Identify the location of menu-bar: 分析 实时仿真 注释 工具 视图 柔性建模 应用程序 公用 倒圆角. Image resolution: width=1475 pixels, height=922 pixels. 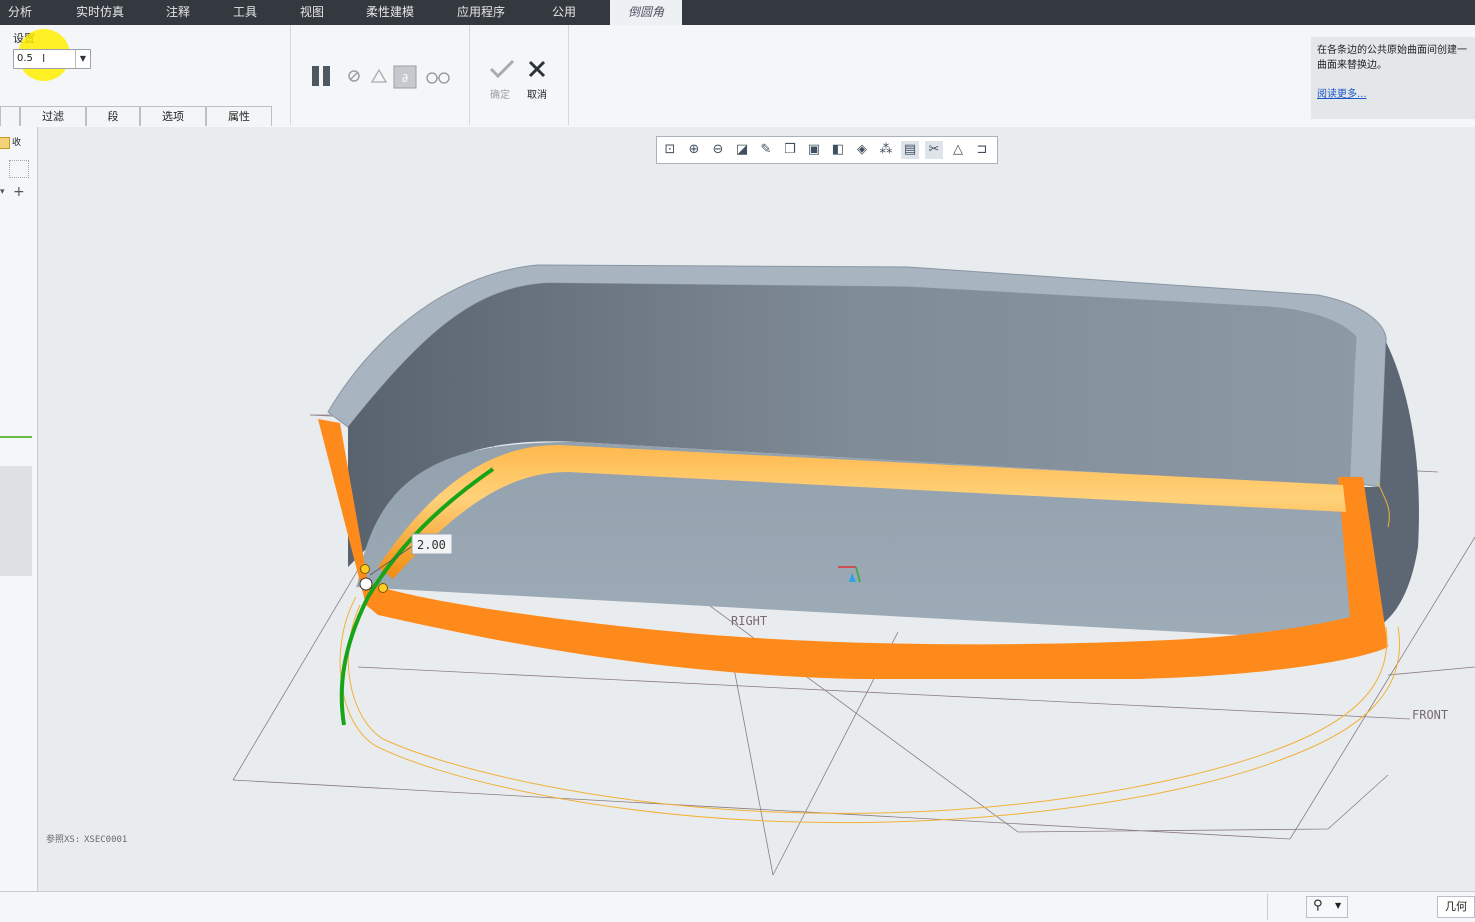
(737, 12).